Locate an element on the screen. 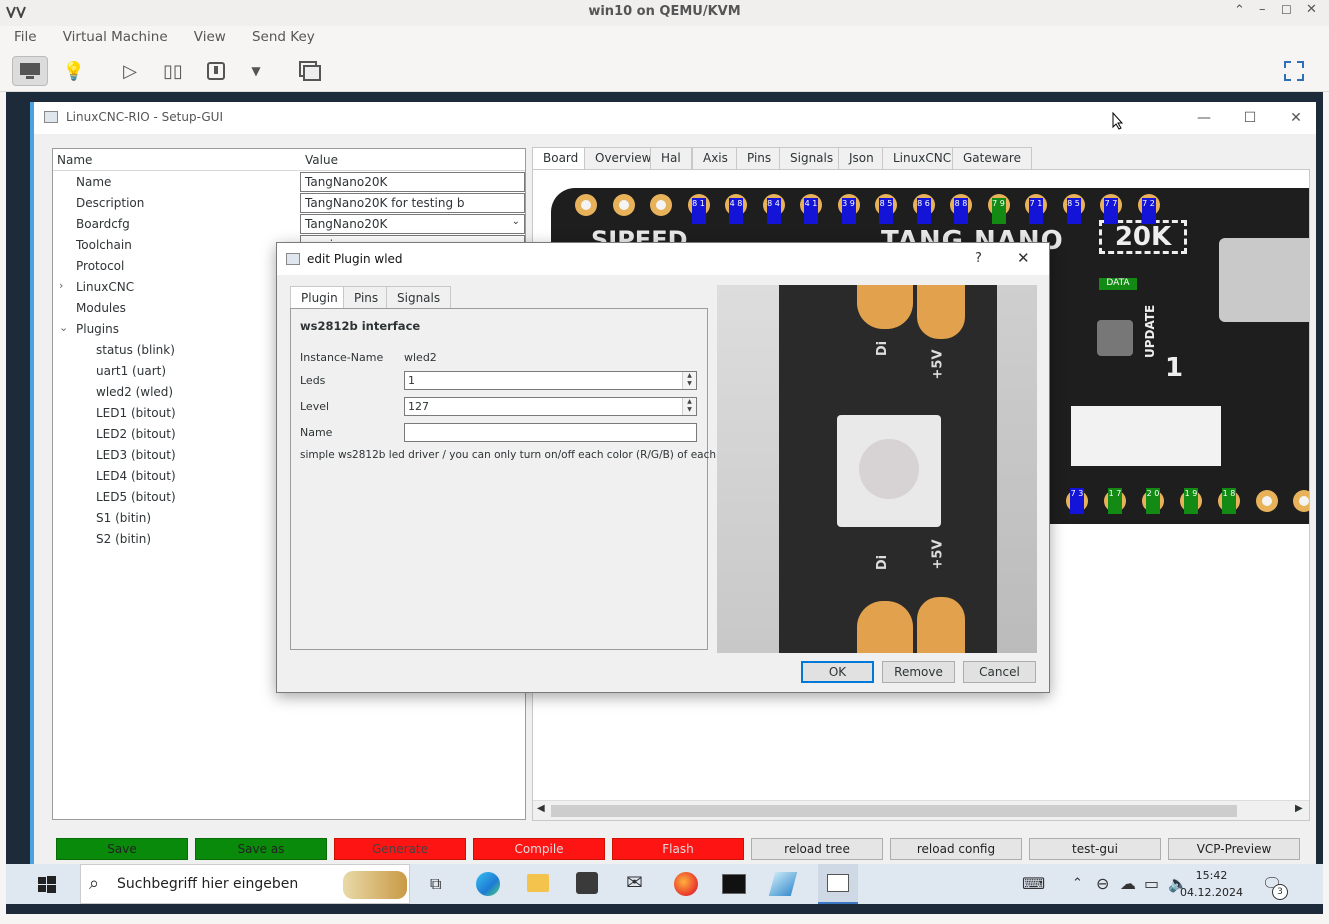  chevron-right-icon: › is located at coordinates (61, 285).